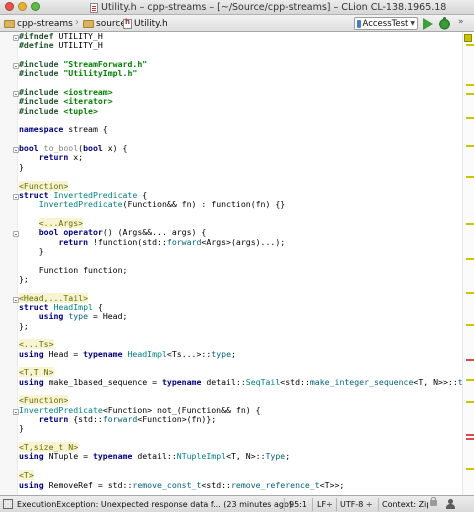  I want to click on code-line: #include "UtilityImpl.h", so click(239, 73).